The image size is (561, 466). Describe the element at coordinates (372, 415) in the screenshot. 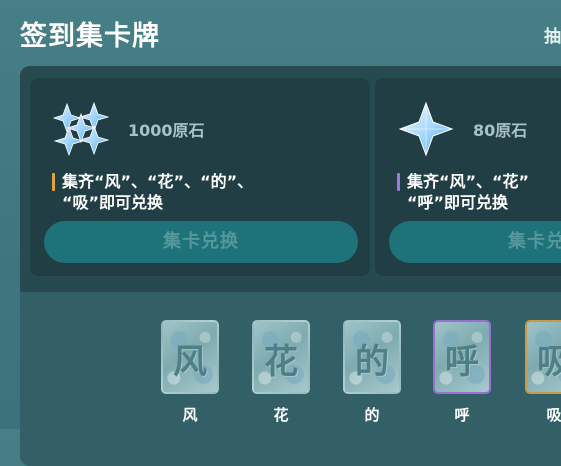

I see `card-label: 的` at that location.